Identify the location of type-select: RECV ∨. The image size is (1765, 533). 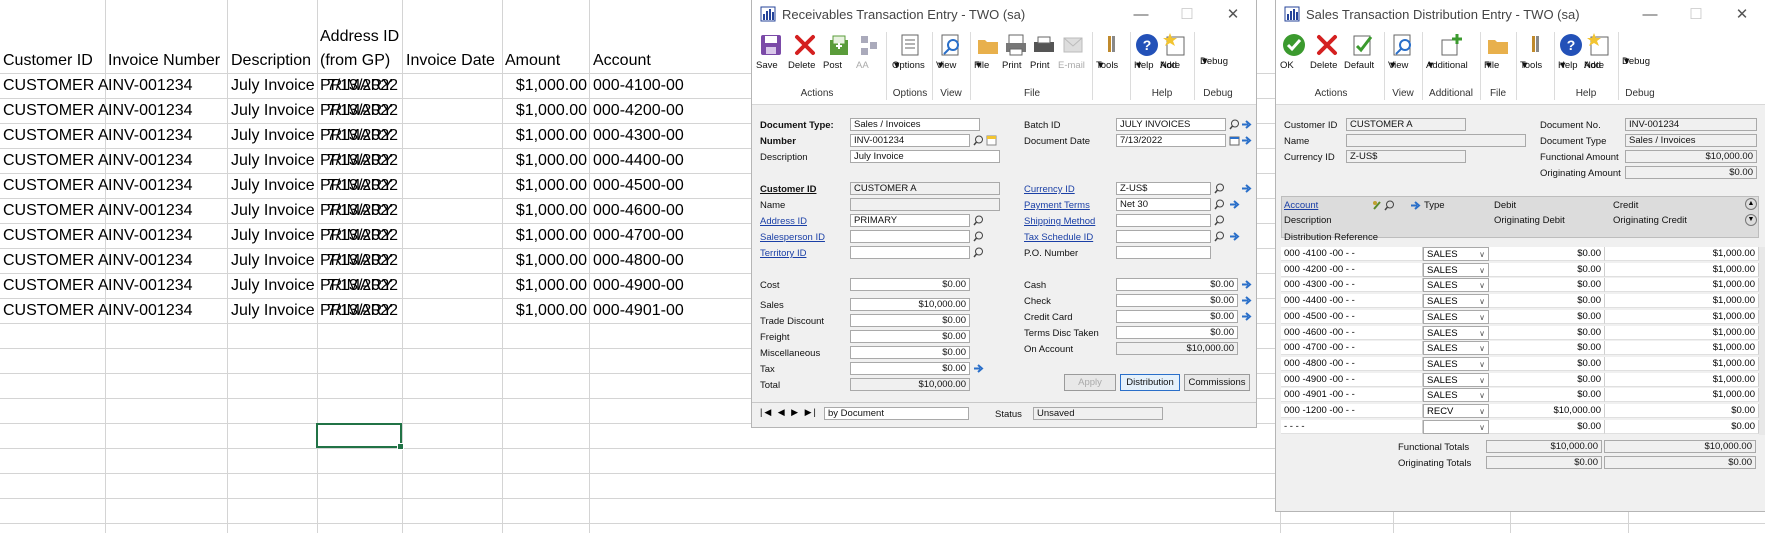
(1456, 411).